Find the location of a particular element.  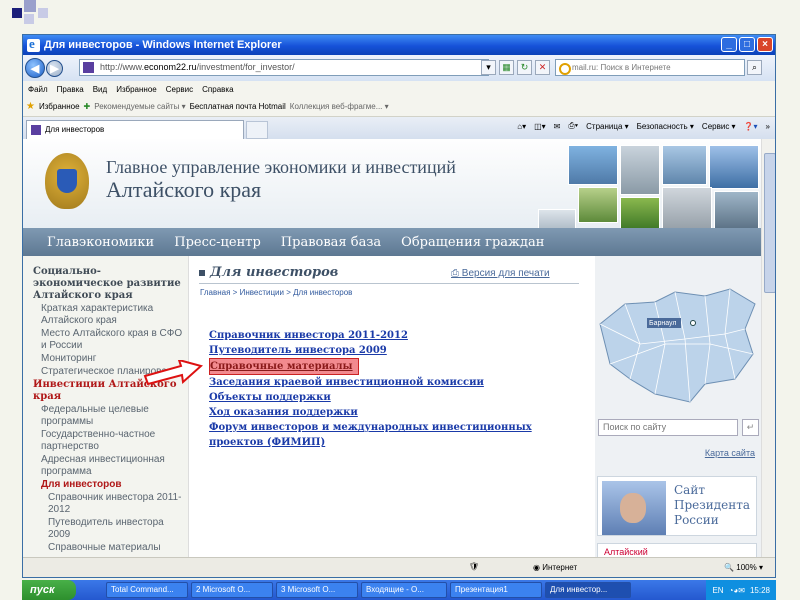

new-tab-button is located at coordinates (257, 130).